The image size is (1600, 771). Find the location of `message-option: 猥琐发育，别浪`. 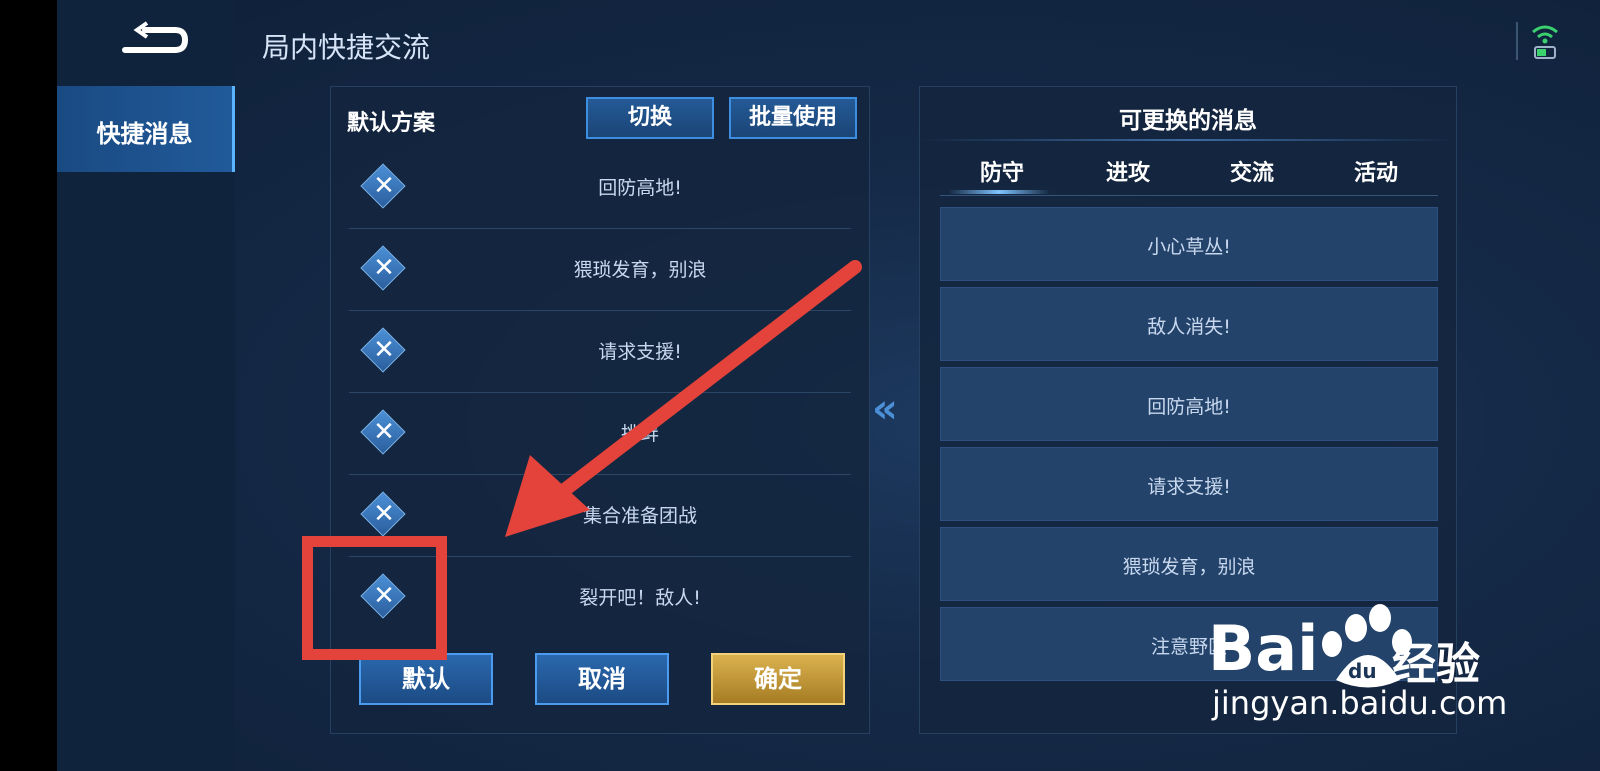

message-option: 猥琐发育，别浪 is located at coordinates (1189, 564).